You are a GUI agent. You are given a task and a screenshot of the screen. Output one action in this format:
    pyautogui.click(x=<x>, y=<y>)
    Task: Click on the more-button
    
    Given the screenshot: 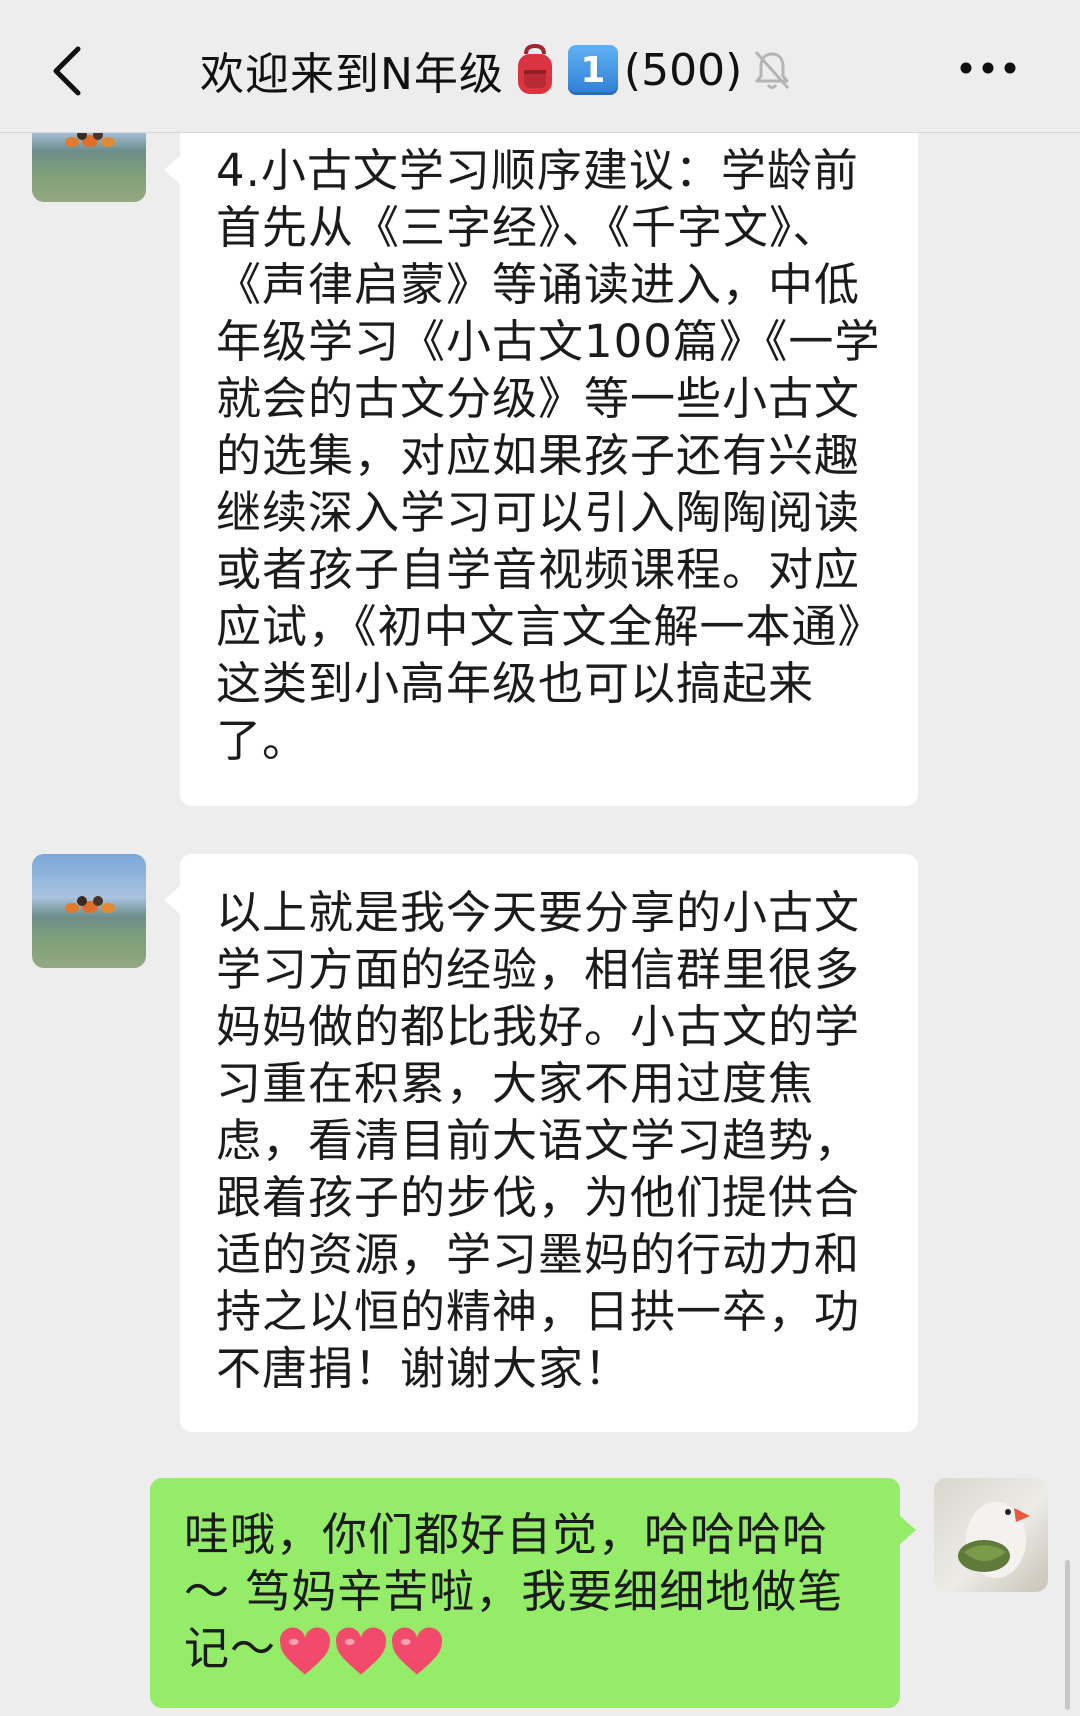 What is the action you would take?
    pyautogui.click(x=988, y=68)
    